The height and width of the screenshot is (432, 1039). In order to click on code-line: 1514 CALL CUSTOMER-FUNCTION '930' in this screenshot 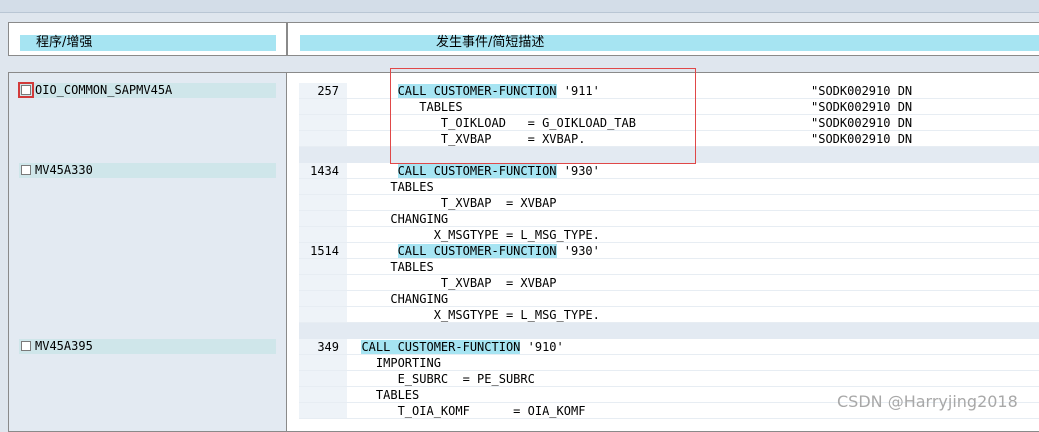, I will do `click(669, 251)`.